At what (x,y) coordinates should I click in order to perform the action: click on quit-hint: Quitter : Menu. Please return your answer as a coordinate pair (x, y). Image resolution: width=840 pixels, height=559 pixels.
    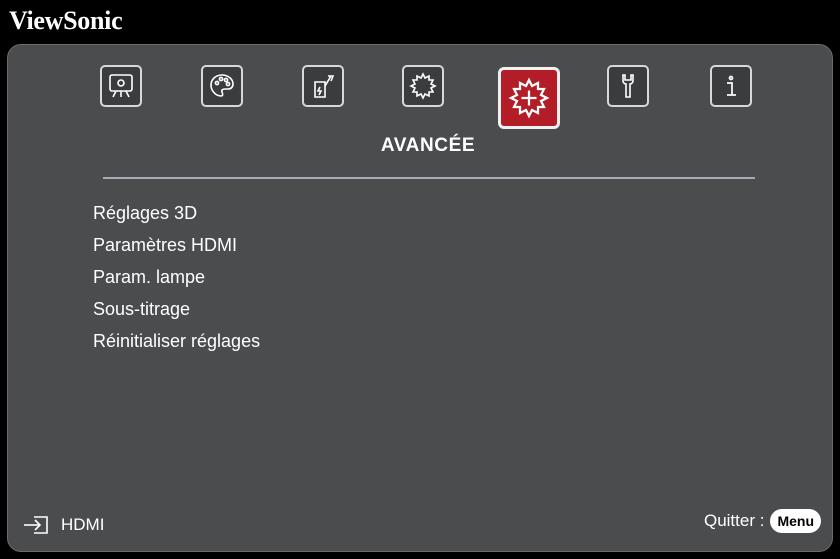
    Looking at the image, I should click on (762, 521).